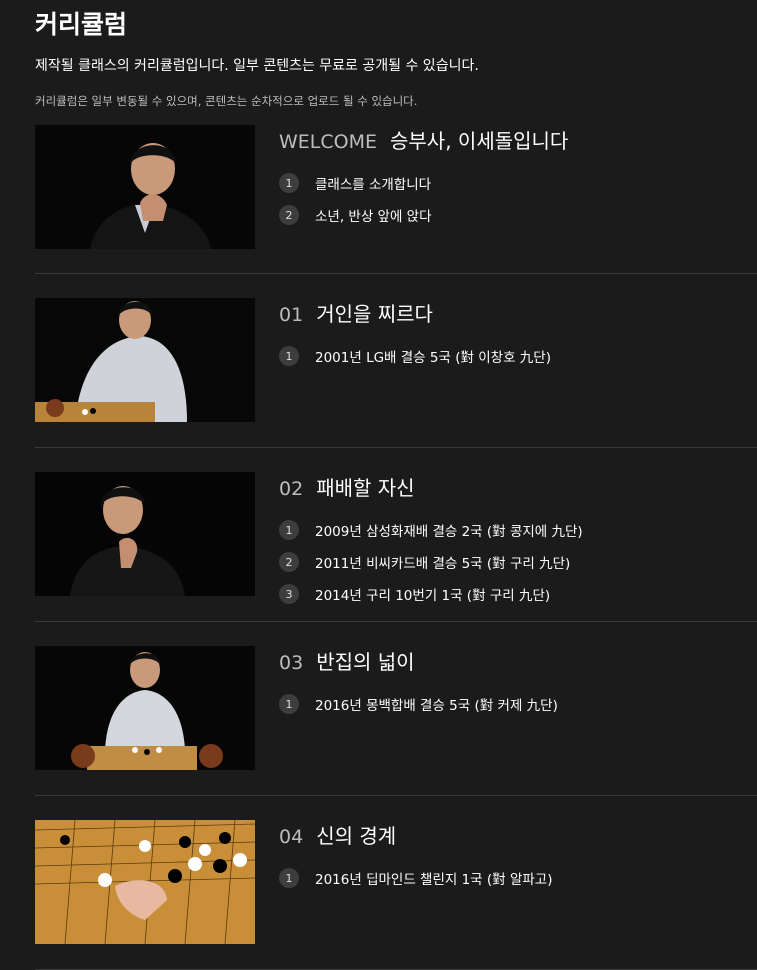 This screenshot has height=970, width=757. Describe the element at coordinates (81, 24) in the screenshot. I see `page-title: 커리큘럼` at that location.